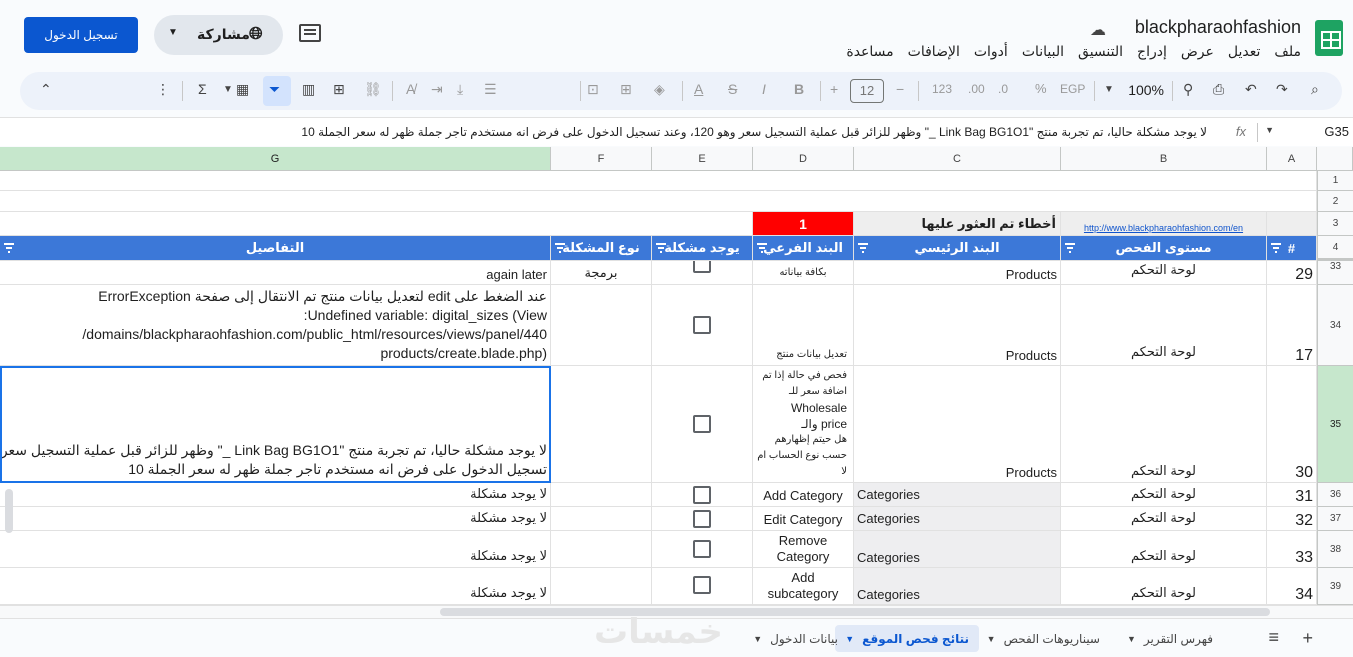 The image size is (1353, 657). What do you see at coordinates (275, 273) in the screenshot?
I see `cell-details: again later` at bounding box center [275, 273].